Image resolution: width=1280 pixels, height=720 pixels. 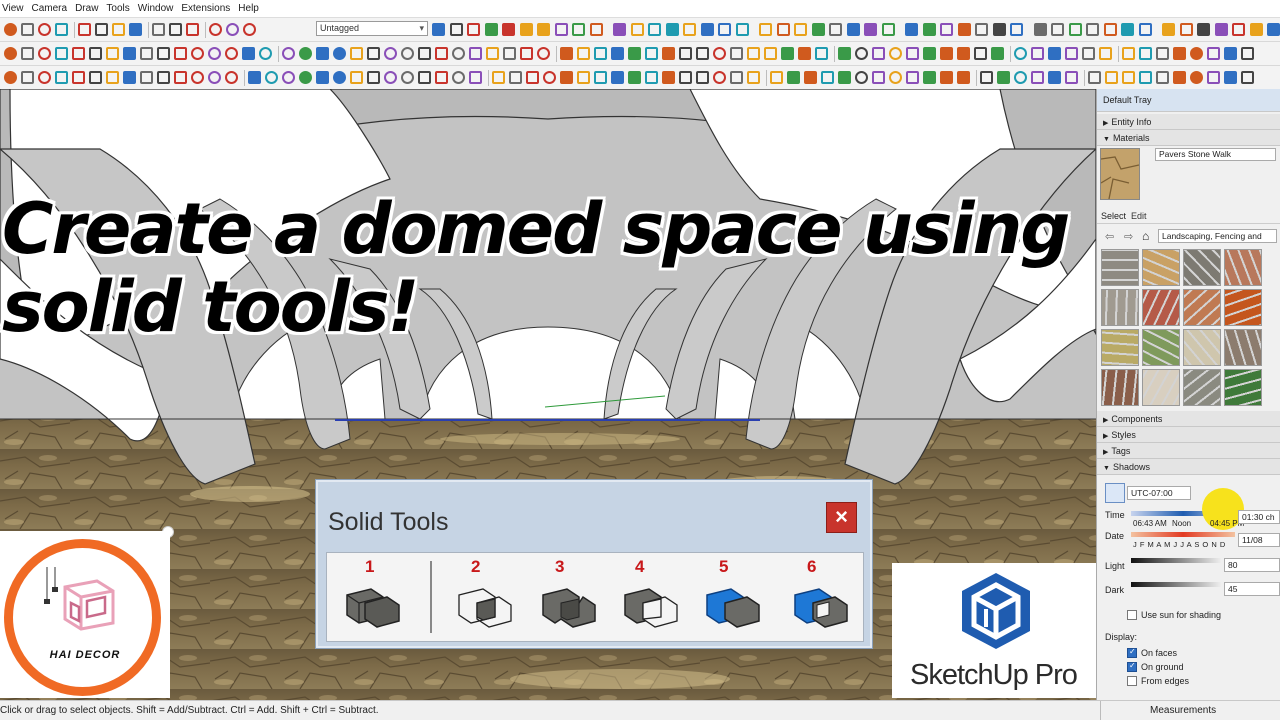 I want to click on menu-window: Window, so click(x=156, y=8).